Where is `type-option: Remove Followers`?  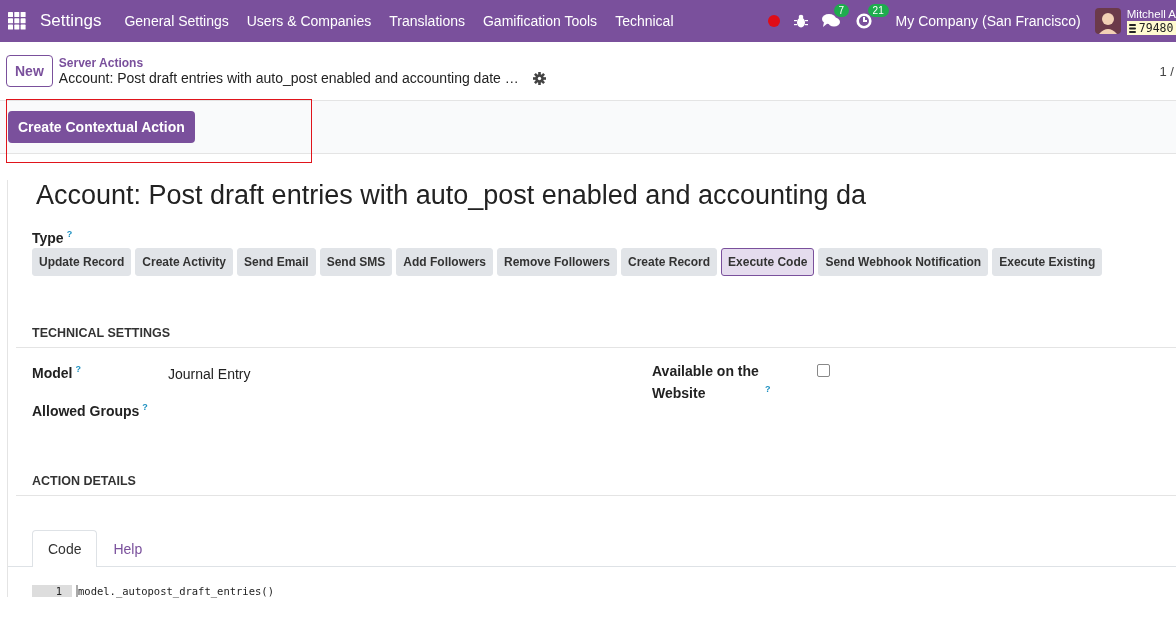
type-option: Remove Followers is located at coordinates (557, 261).